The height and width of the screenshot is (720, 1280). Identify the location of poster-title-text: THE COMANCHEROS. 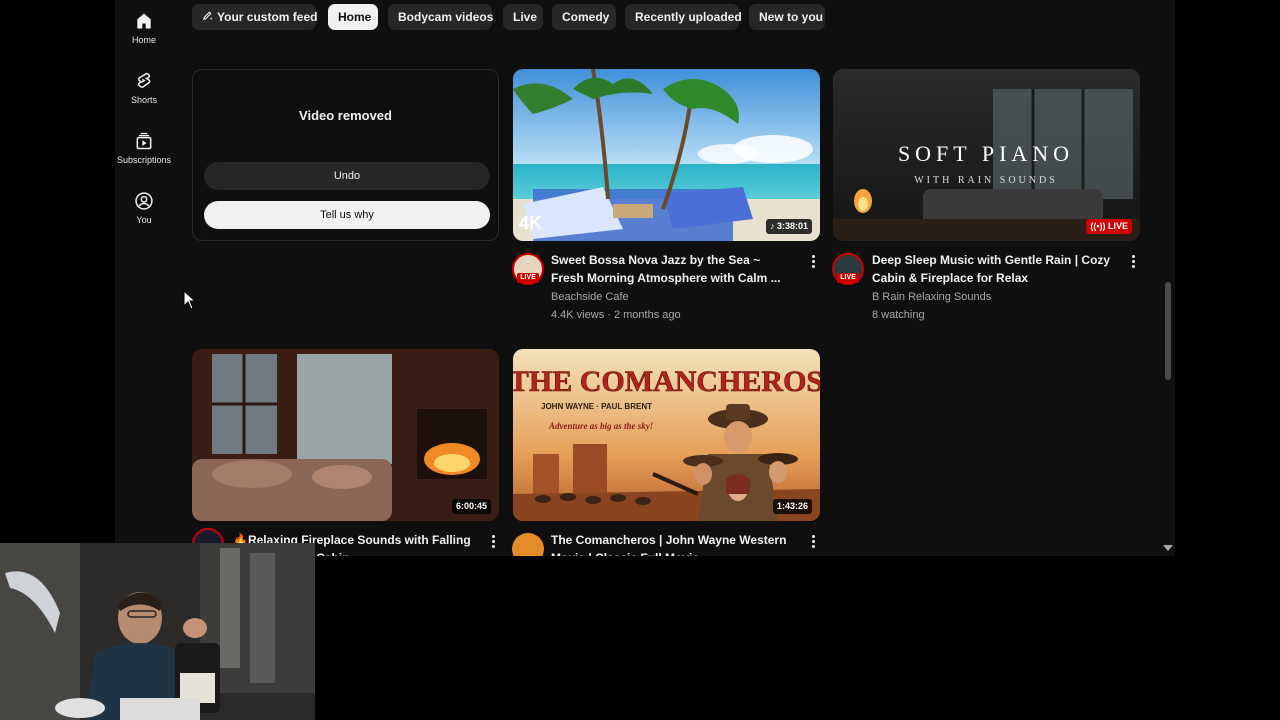
(666, 381).